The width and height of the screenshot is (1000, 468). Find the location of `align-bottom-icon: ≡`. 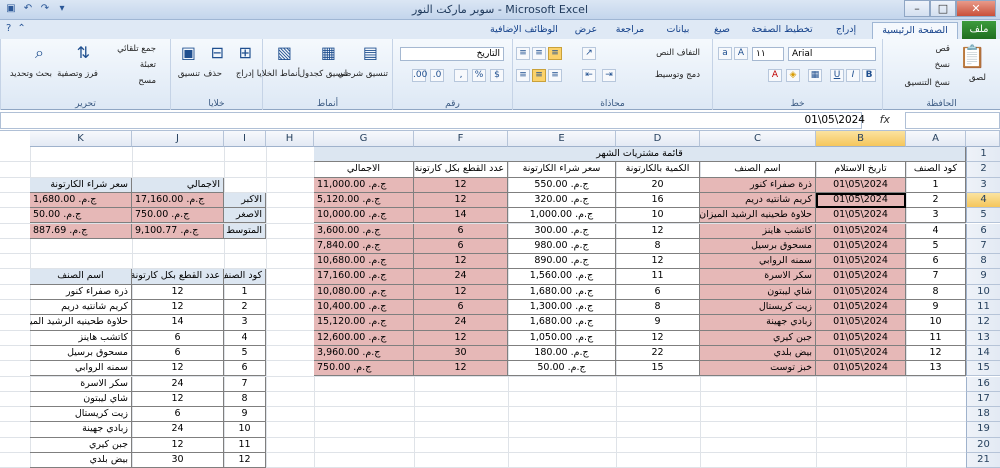

align-bottom-icon: ≡ is located at coordinates (523, 53).